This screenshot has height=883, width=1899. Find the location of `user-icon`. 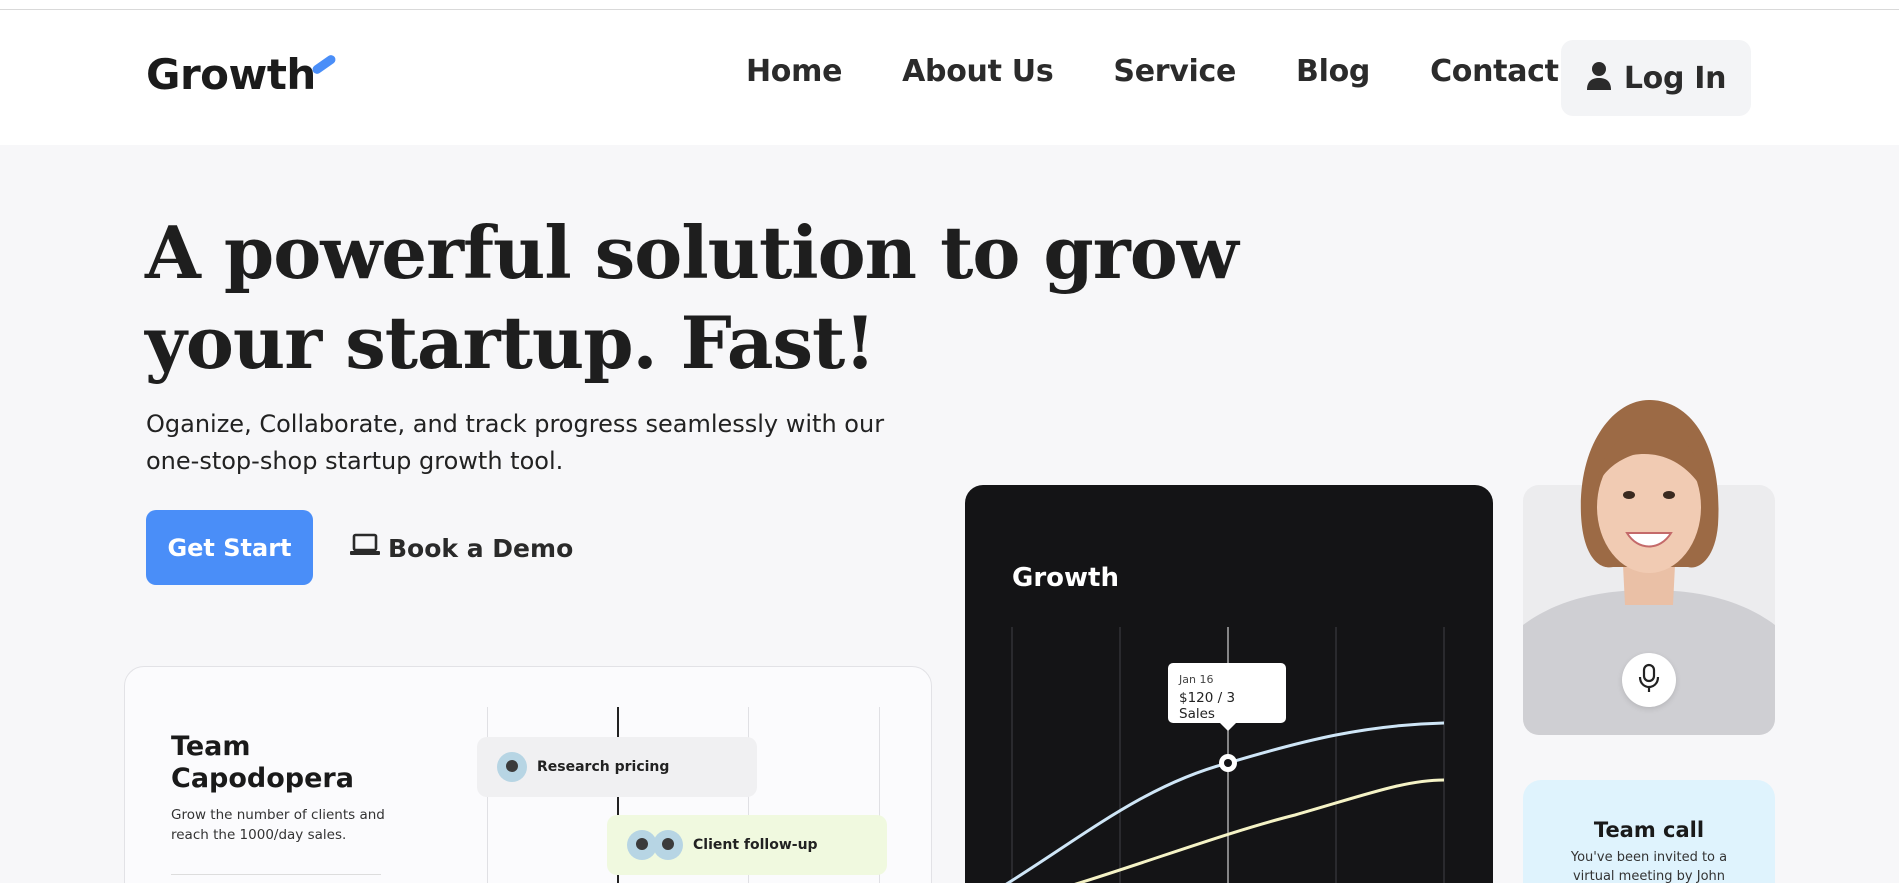

user-icon is located at coordinates (1599, 78).